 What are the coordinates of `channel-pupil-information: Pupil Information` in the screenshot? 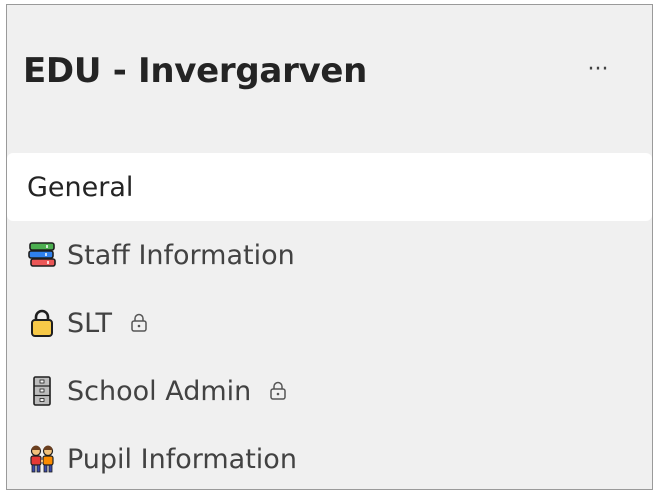 It's located at (329, 457).